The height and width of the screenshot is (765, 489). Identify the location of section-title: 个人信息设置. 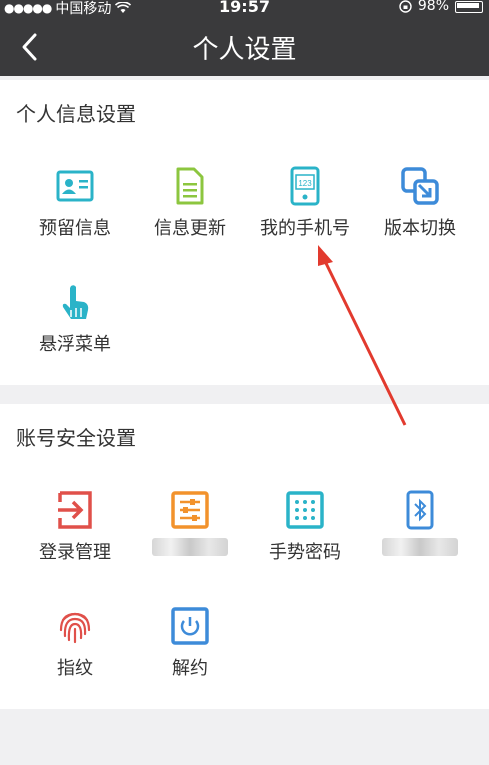
(76, 114).